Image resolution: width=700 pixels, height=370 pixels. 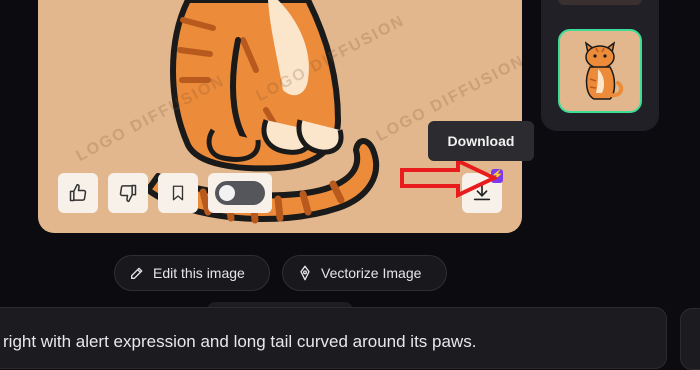 I want to click on dislike-button, so click(x=128, y=193).